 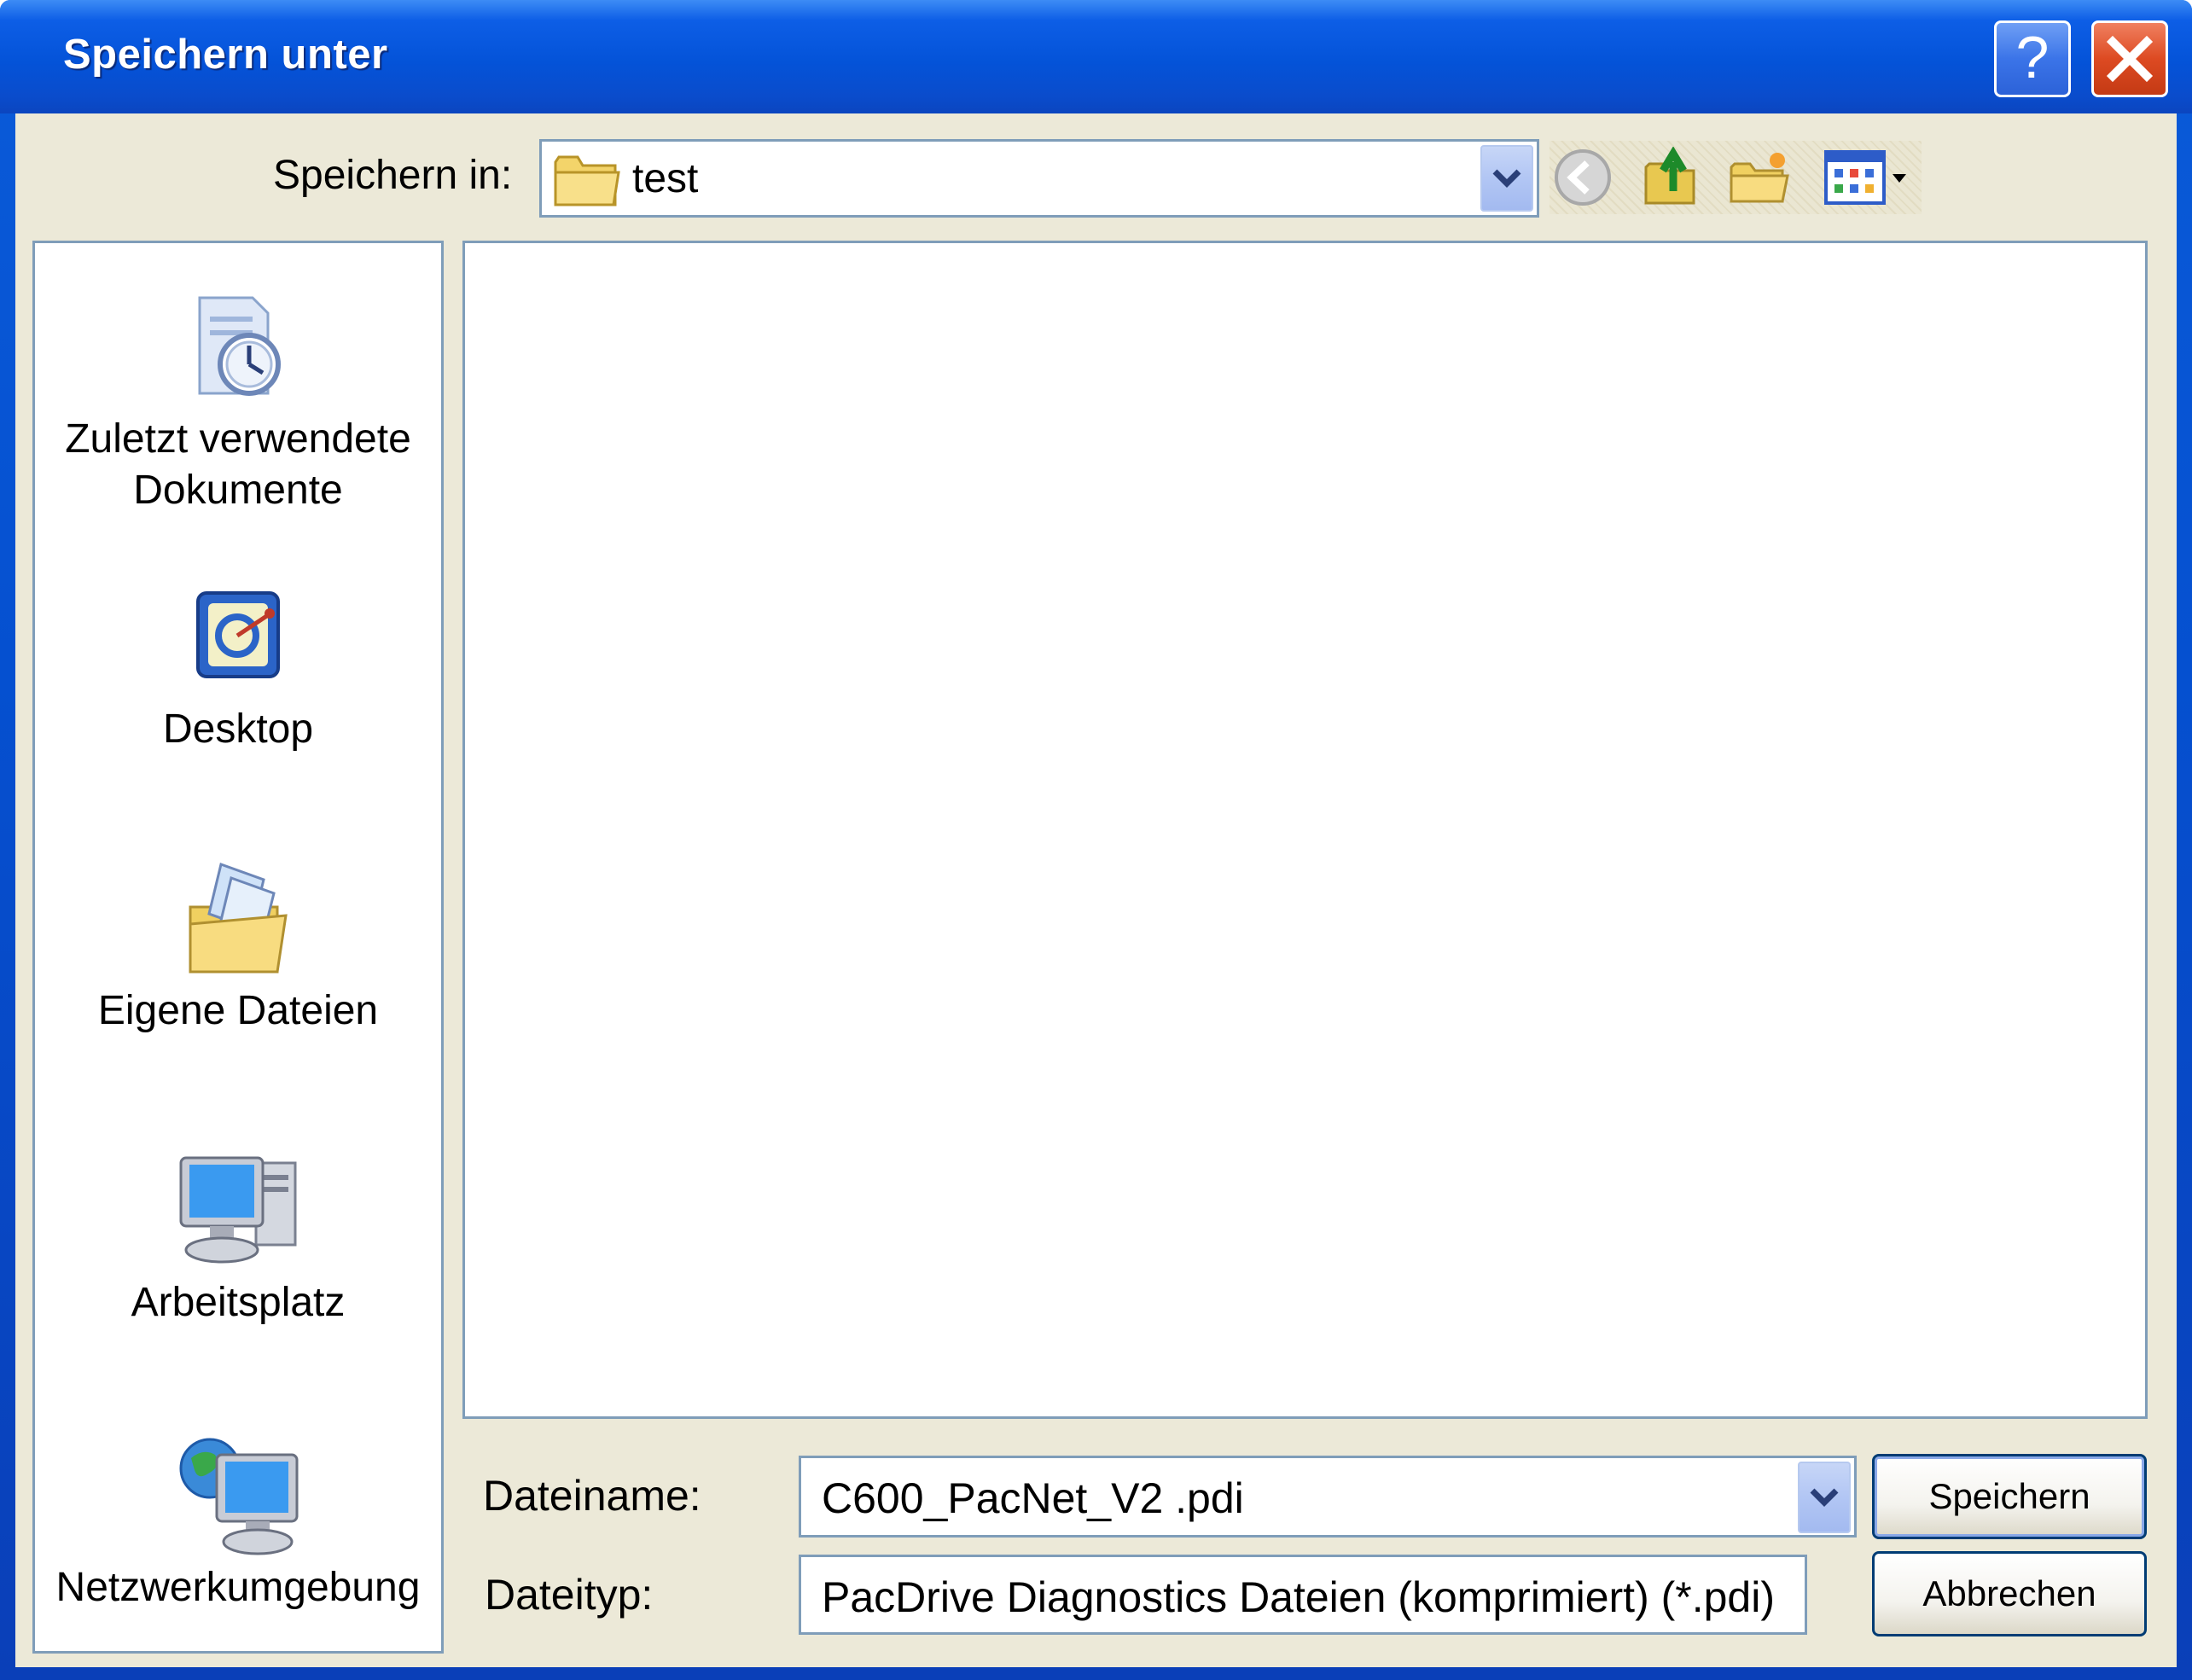 I want to click on cancel-button-label: Abbrechen, so click(x=2009, y=1593).